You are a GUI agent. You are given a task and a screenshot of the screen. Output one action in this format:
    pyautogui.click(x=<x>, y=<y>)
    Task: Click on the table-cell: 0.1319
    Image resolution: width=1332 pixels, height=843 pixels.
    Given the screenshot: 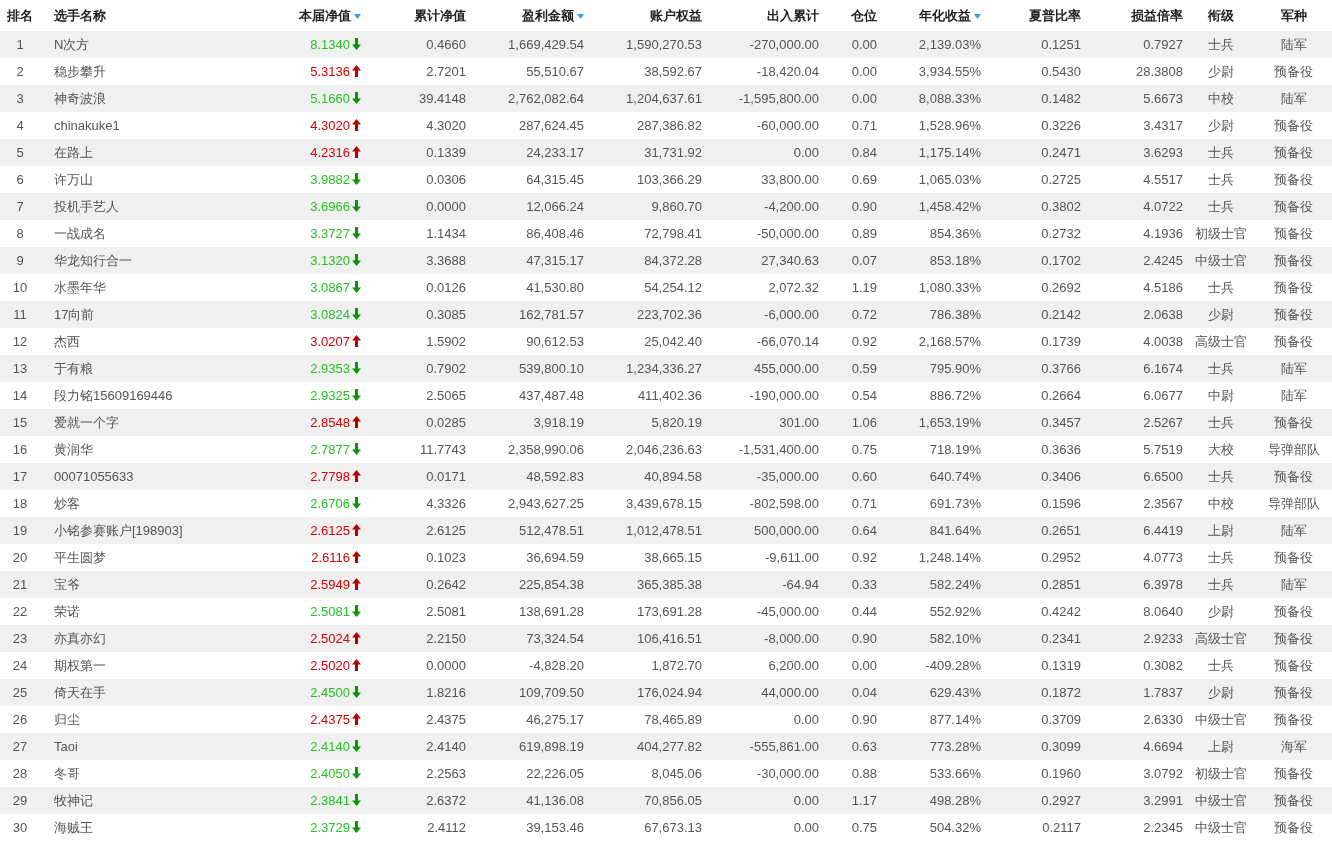 What is the action you would take?
    pyautogui.click(x=1035, y=665)
    